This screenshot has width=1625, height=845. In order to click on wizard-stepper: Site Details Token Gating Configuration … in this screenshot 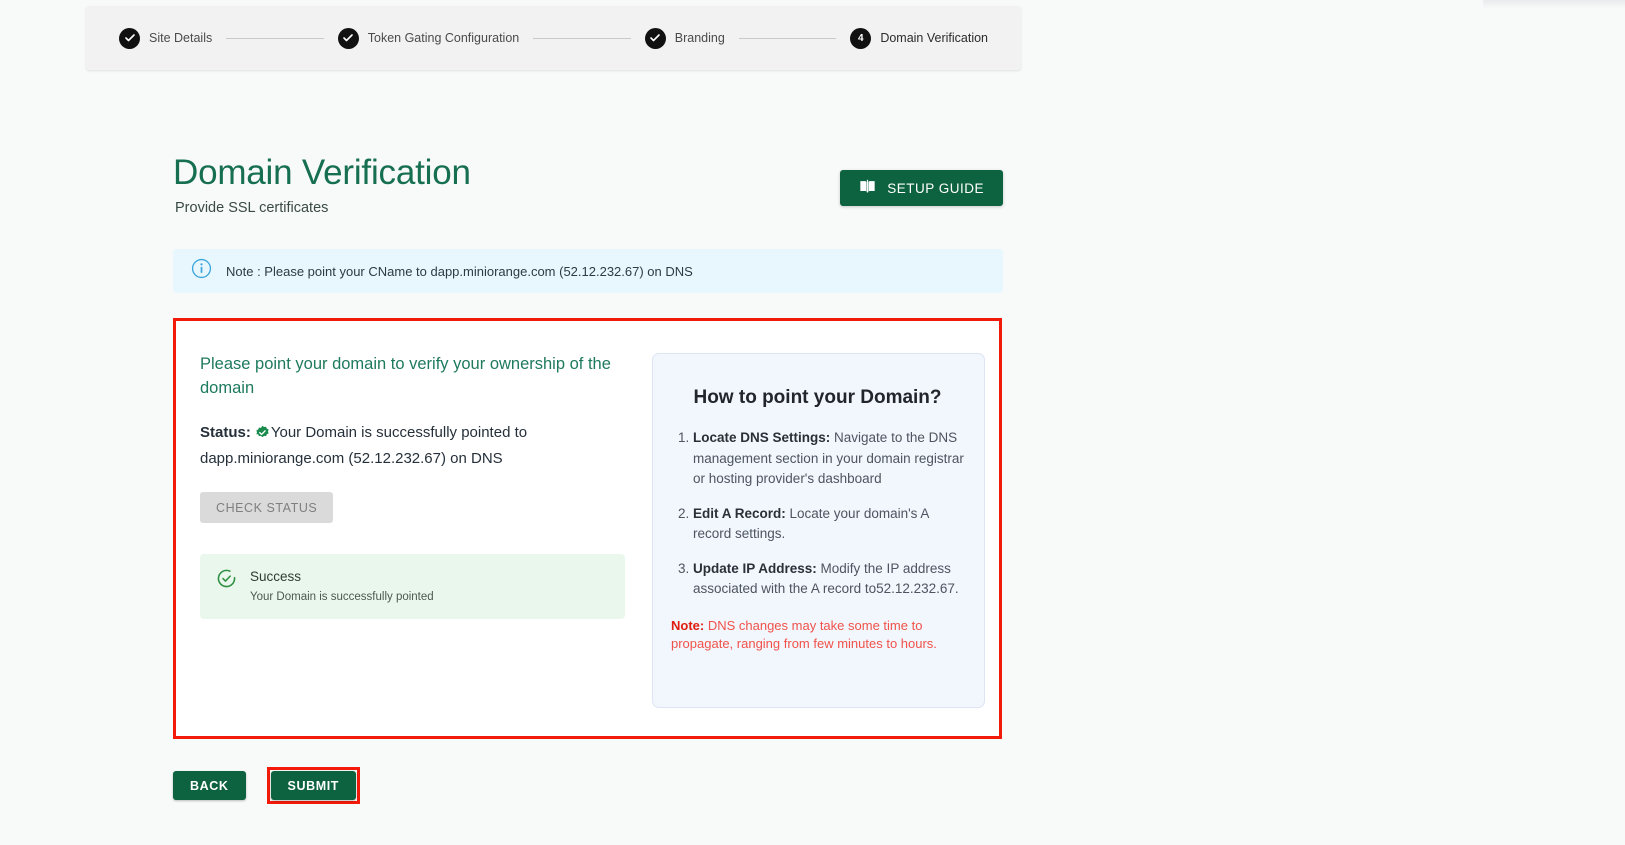, I will do `click(553, 38)`.